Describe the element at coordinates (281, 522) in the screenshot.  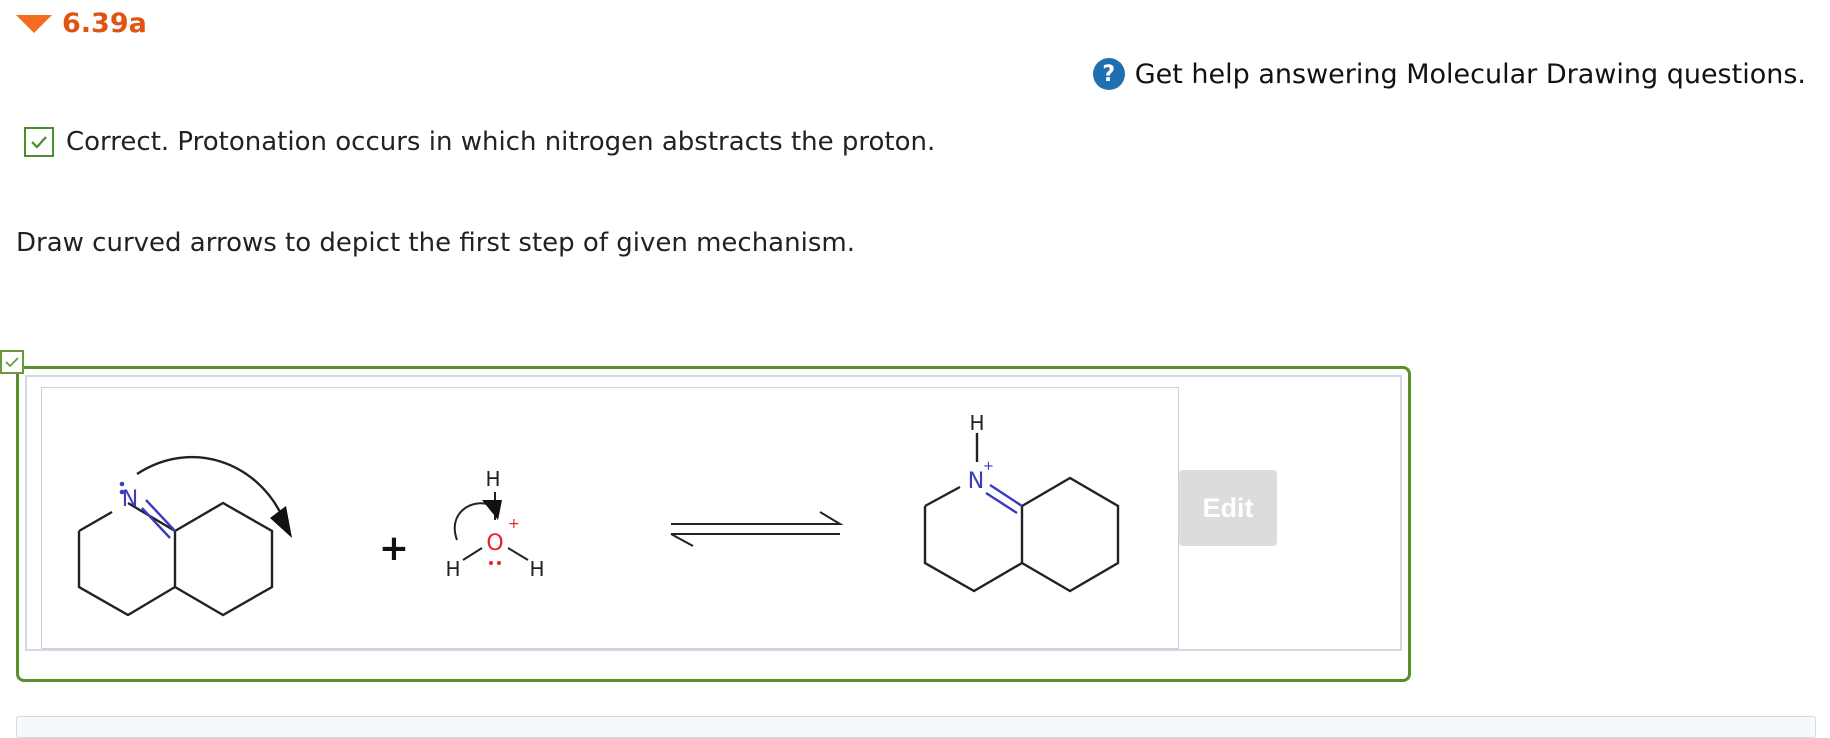
I see `curved-arrow-head-icon` at that location.